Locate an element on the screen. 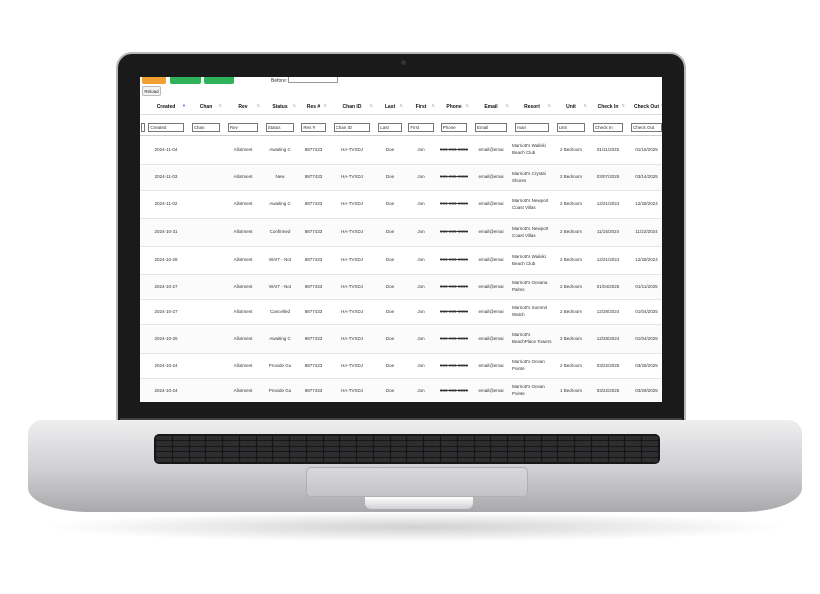 The image size is (820, 594). column-header-label: Chan ID is located at coordinates (352, 107).